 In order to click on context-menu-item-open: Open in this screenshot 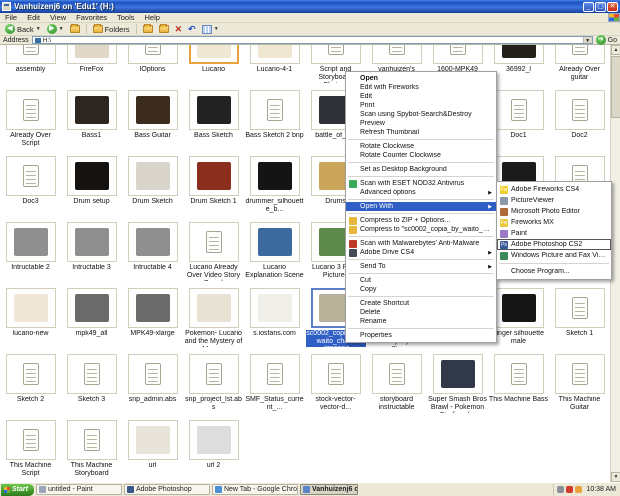, I will do `click(421, 78)`.